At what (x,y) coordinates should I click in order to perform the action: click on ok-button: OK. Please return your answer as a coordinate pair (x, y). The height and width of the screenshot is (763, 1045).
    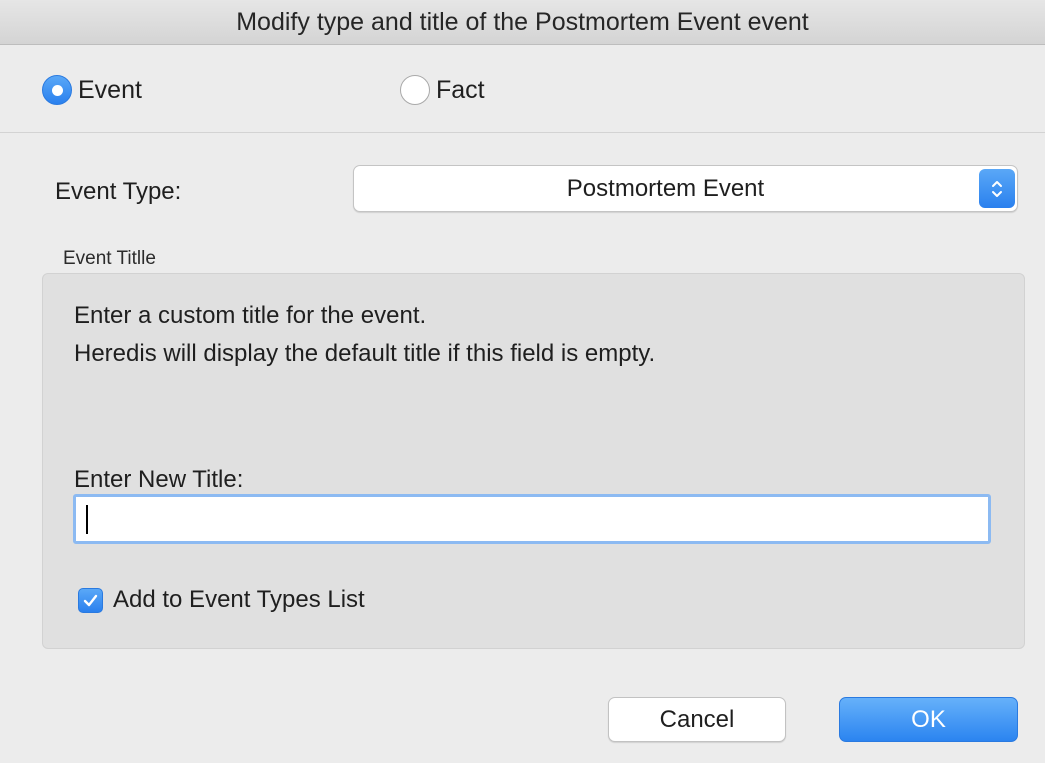
    Looking at the image, I should click on (928, 719).